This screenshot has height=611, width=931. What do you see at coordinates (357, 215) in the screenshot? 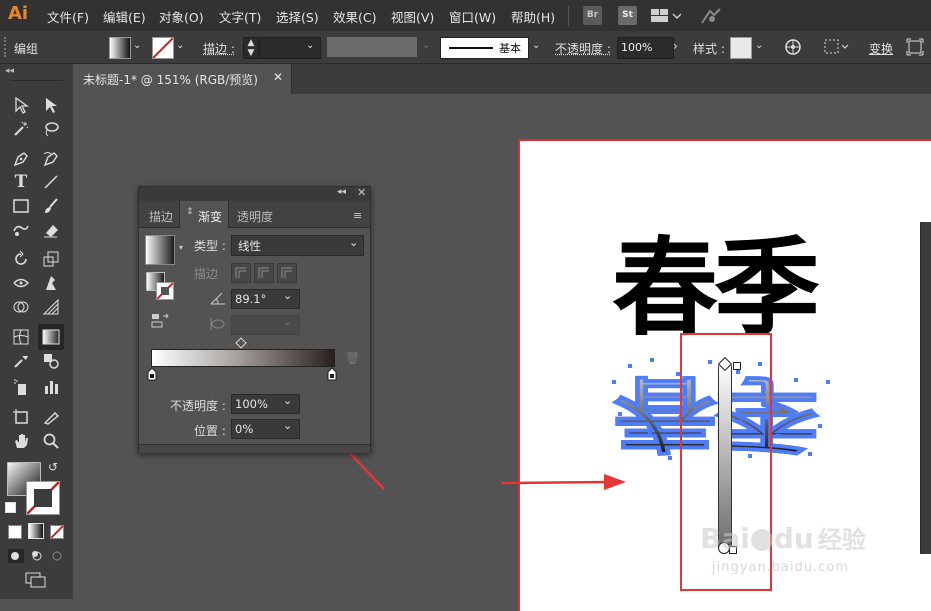
I see `panel-menu-icon: ≡` at bounding box center [357, 215].